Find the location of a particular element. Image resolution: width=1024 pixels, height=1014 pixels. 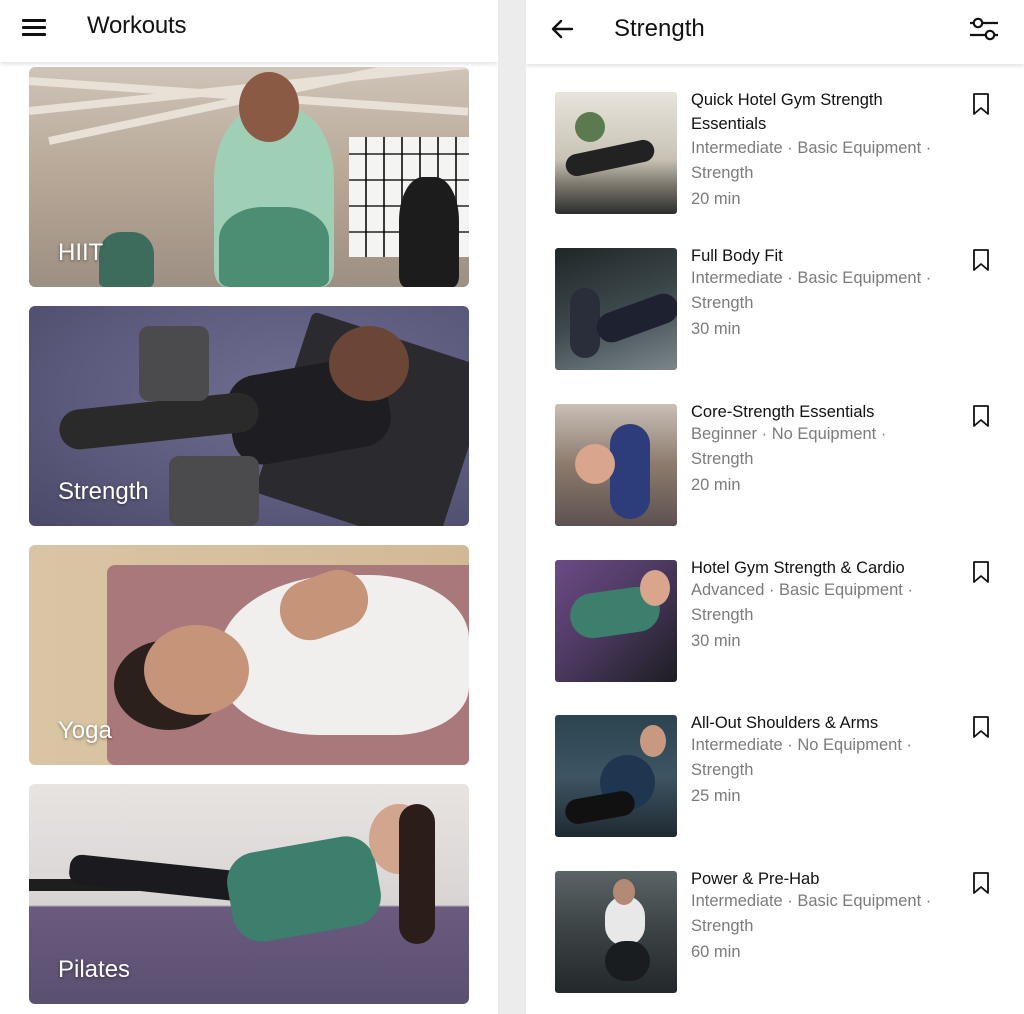

category-card-pilates: Pilates is located at coordinates (249, 894).